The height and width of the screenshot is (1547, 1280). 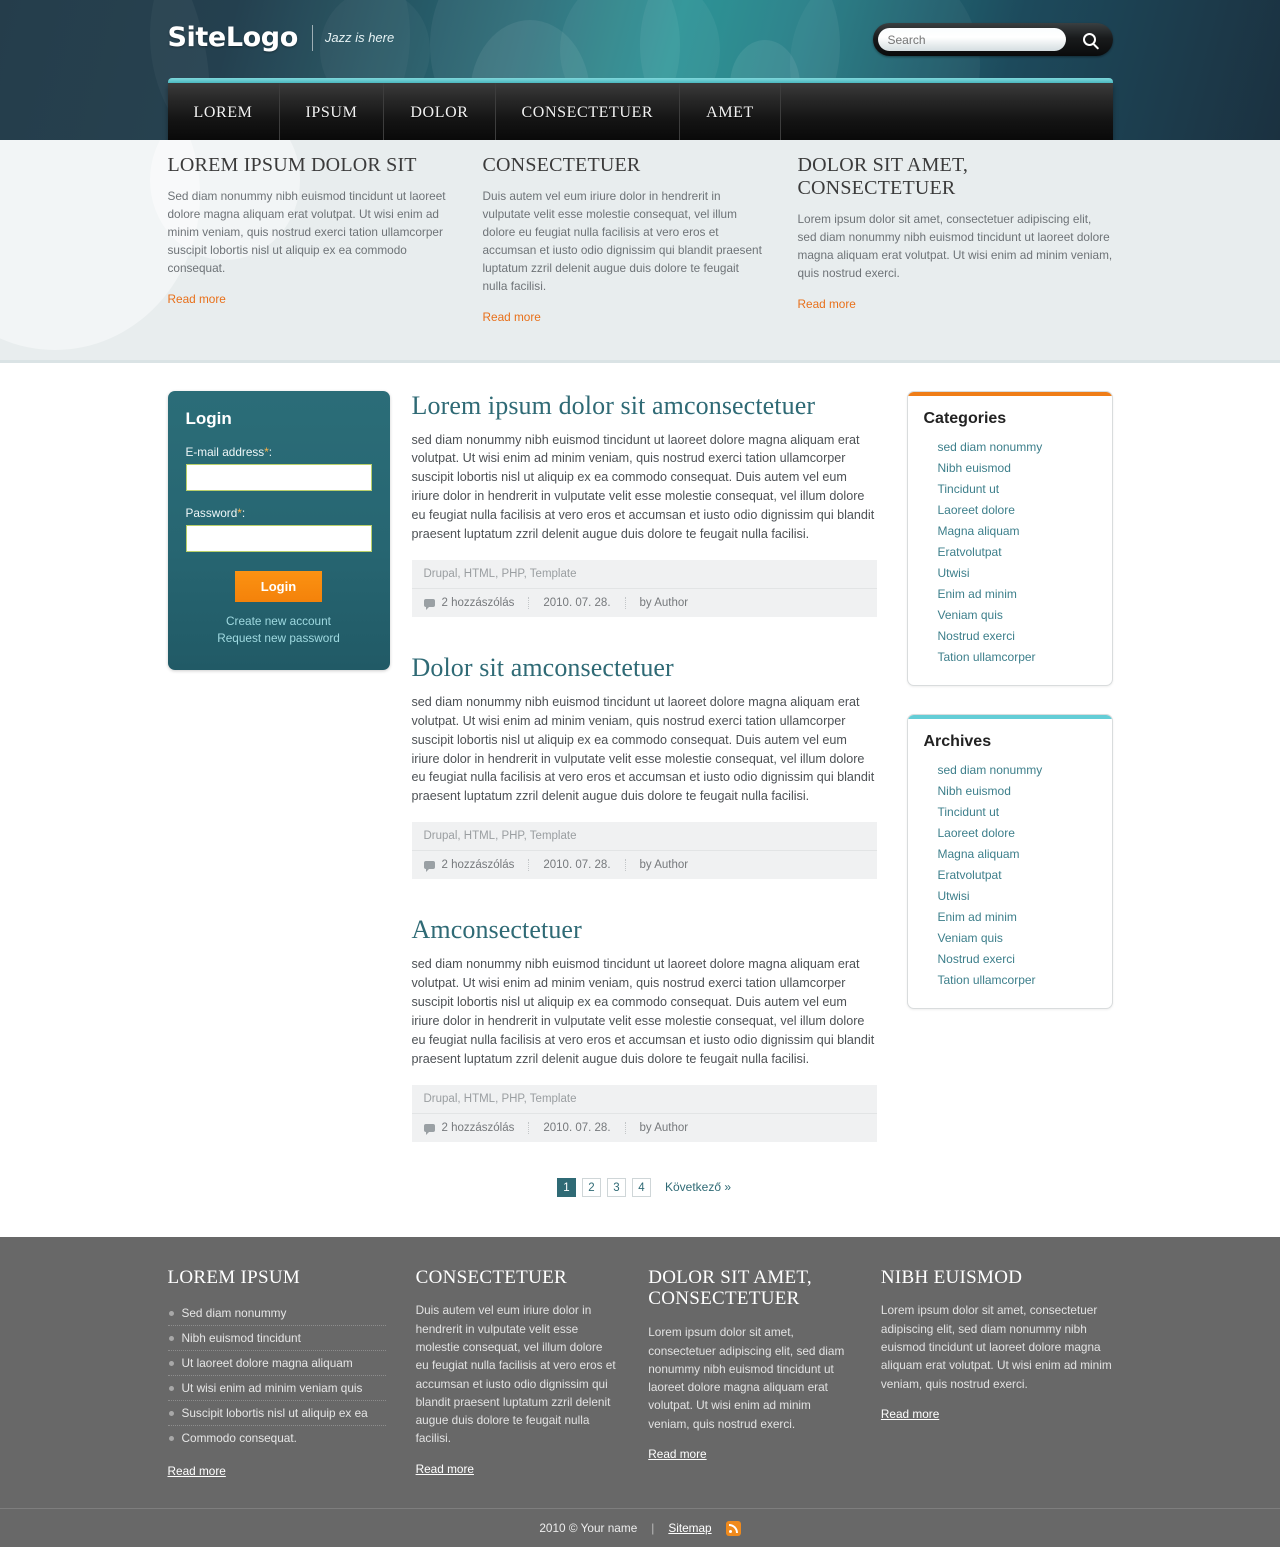 What do you see at coordinates (1017, 657) in the screenshot?
I see `category-link: Tation ullamcorper` at bounding box center [1017, 657].